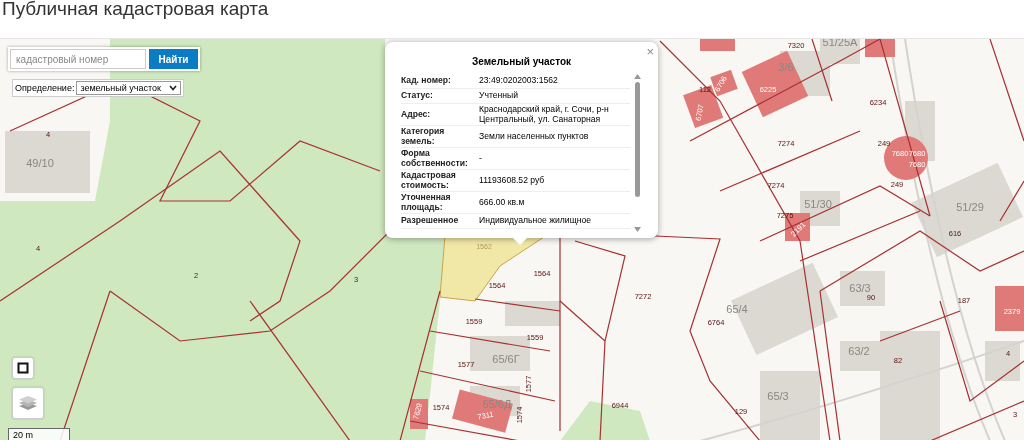 The width and height of the screenshot is (1024, 440). I want to click on field-label: Адрес:, so click(416, 114).